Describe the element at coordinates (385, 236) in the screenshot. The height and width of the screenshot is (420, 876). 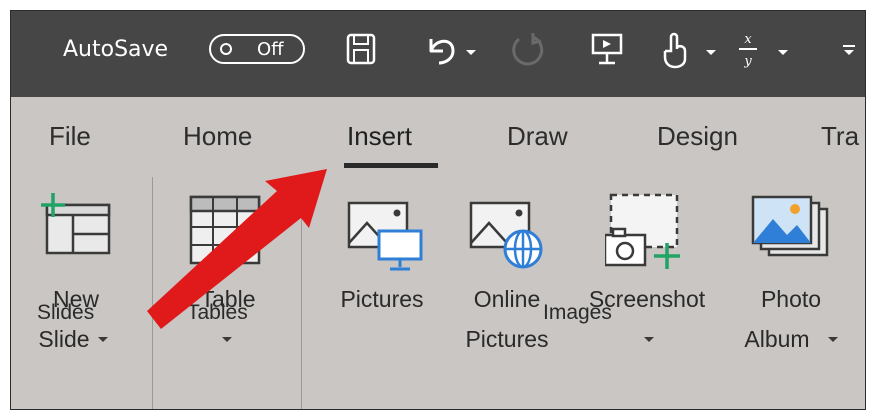
I see `pictures-icon` at that location.